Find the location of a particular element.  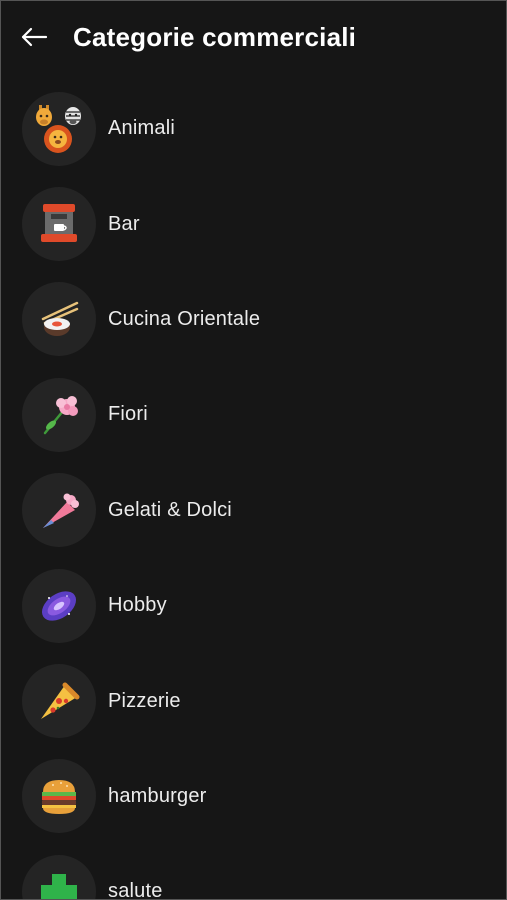

category-item-hamburger: hamburger is located at coordinates (253, 796).